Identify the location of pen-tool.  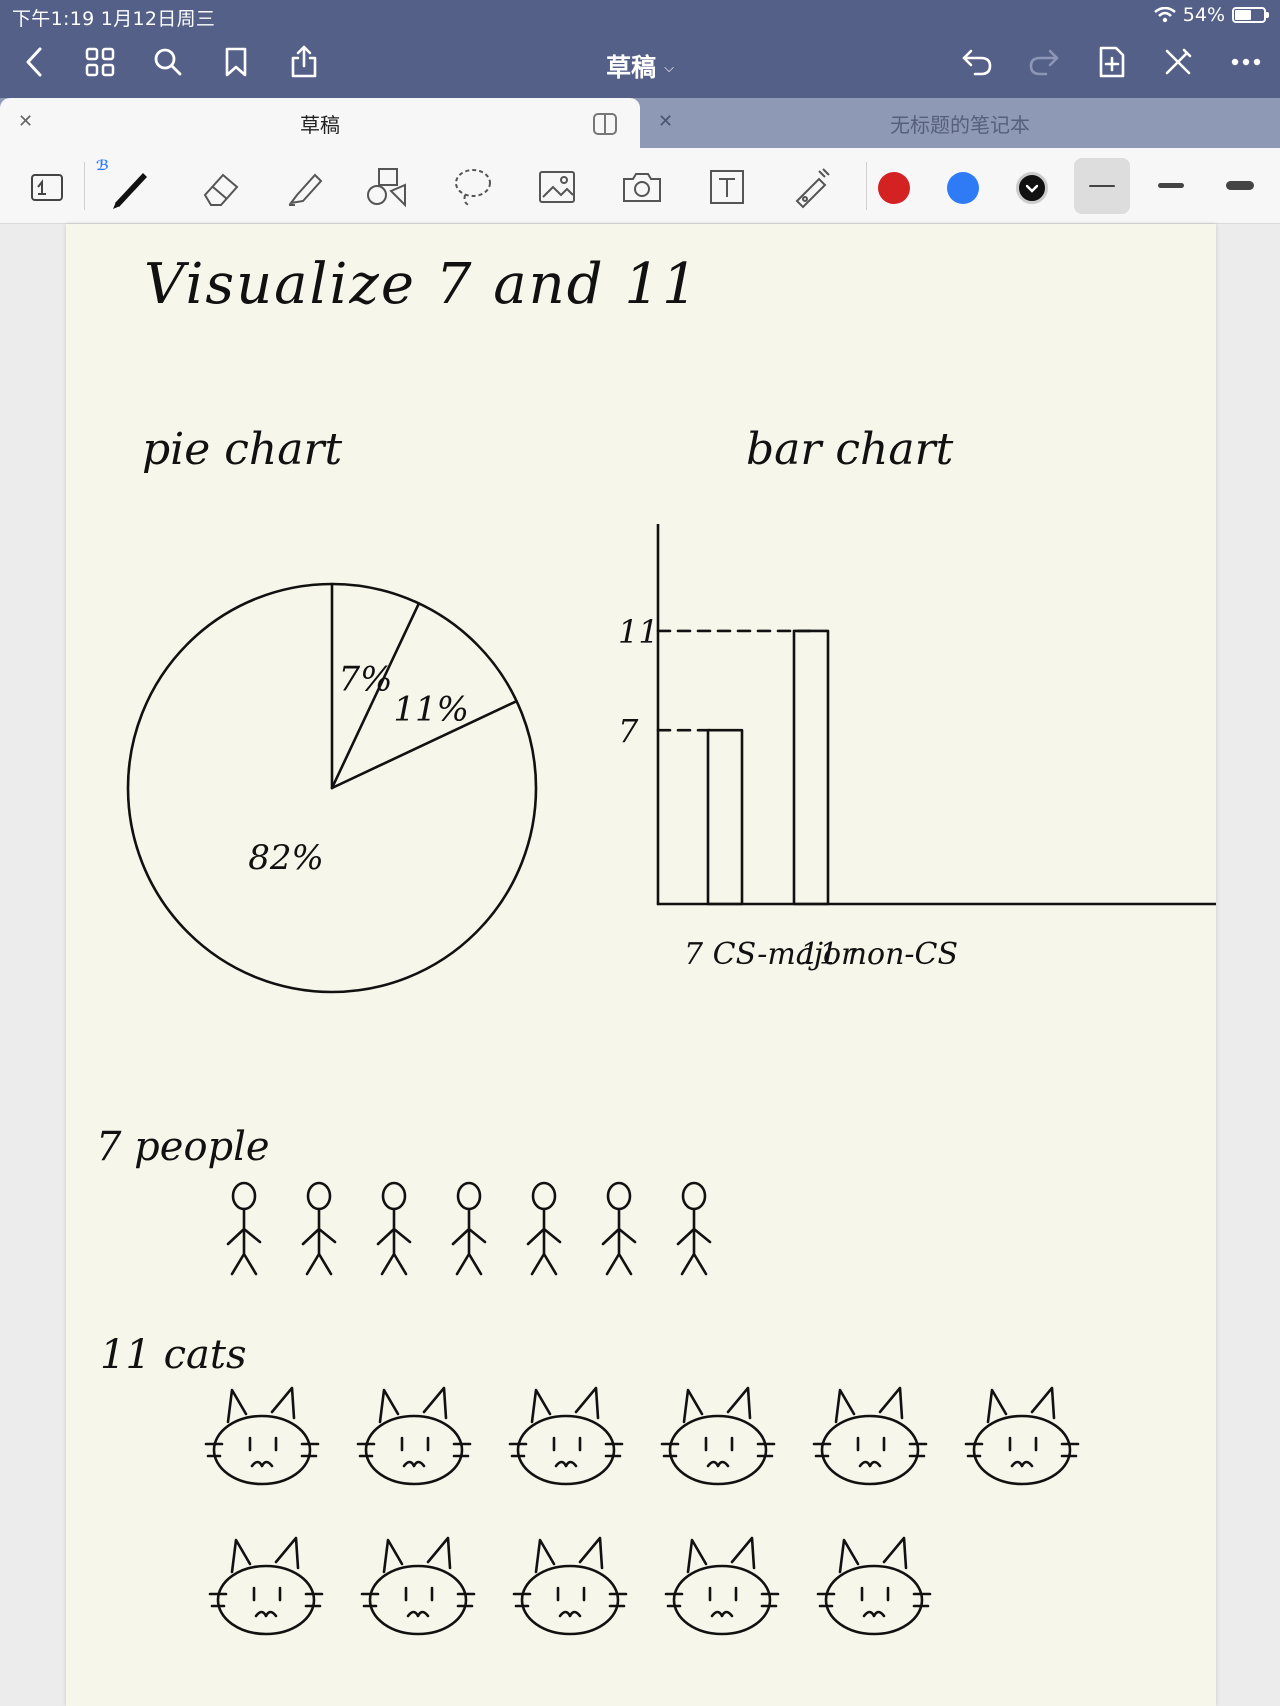
(129, 187).